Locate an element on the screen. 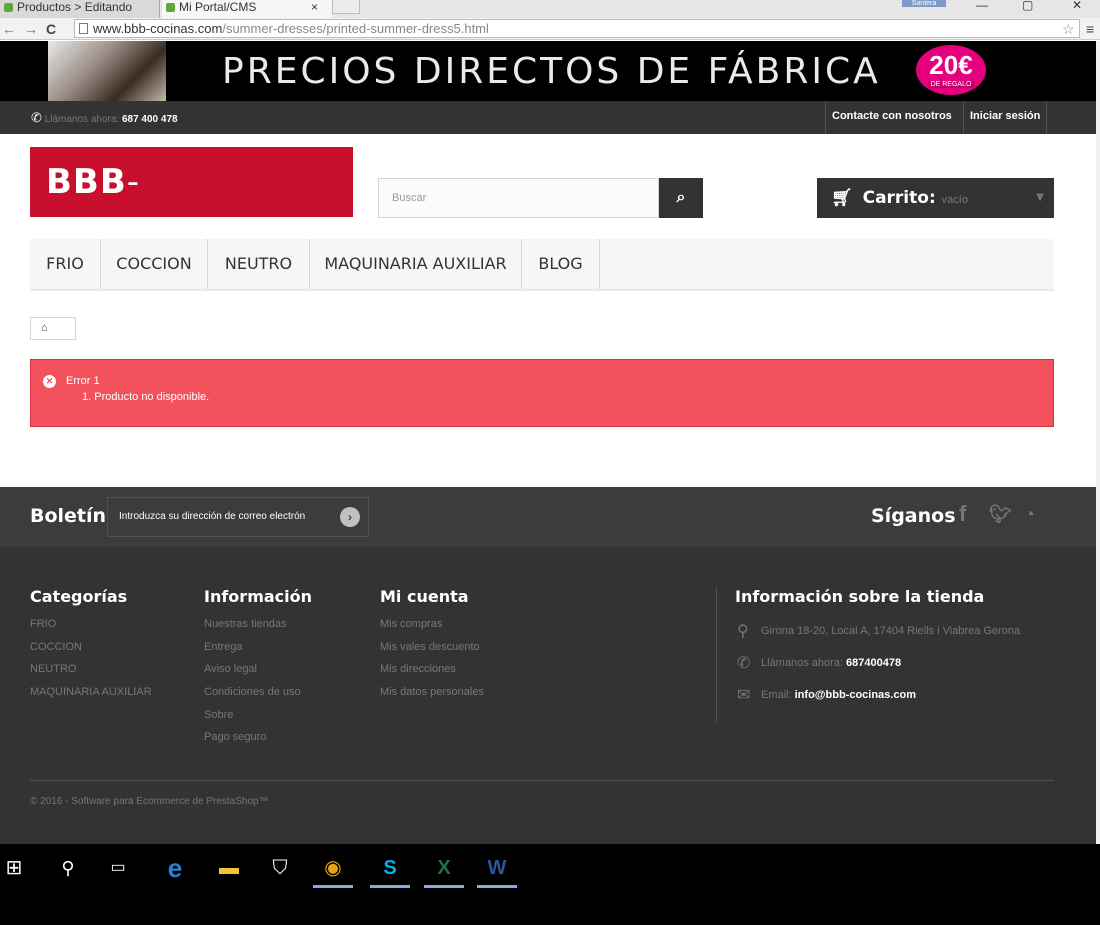 This screenshot has height=925, width=1100. file-explorer-icon: ▬ is located at coordinates (229, 870).